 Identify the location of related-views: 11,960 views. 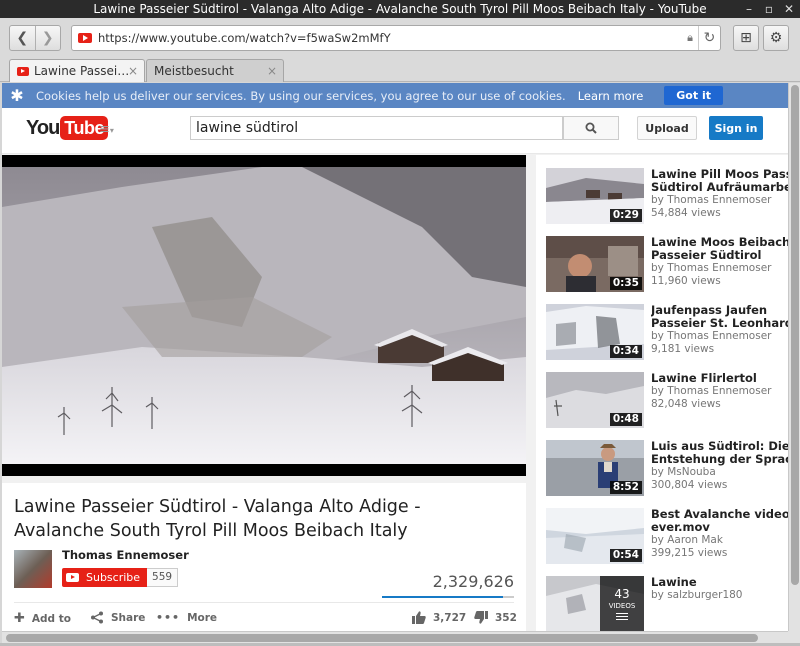
(686, 281).